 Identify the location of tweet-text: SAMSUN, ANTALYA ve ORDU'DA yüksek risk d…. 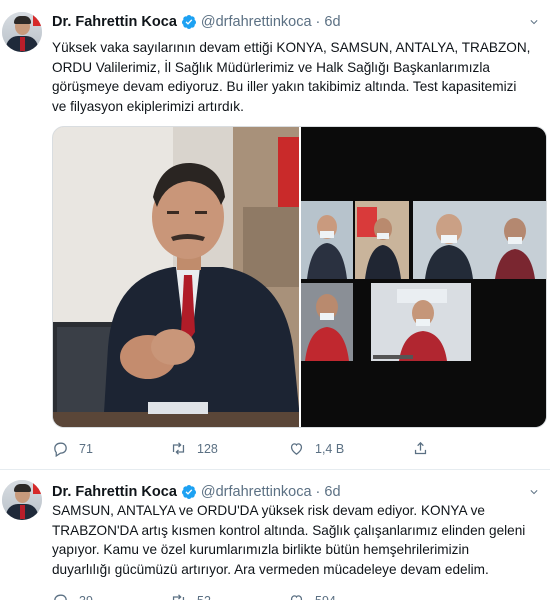
(289, 540).